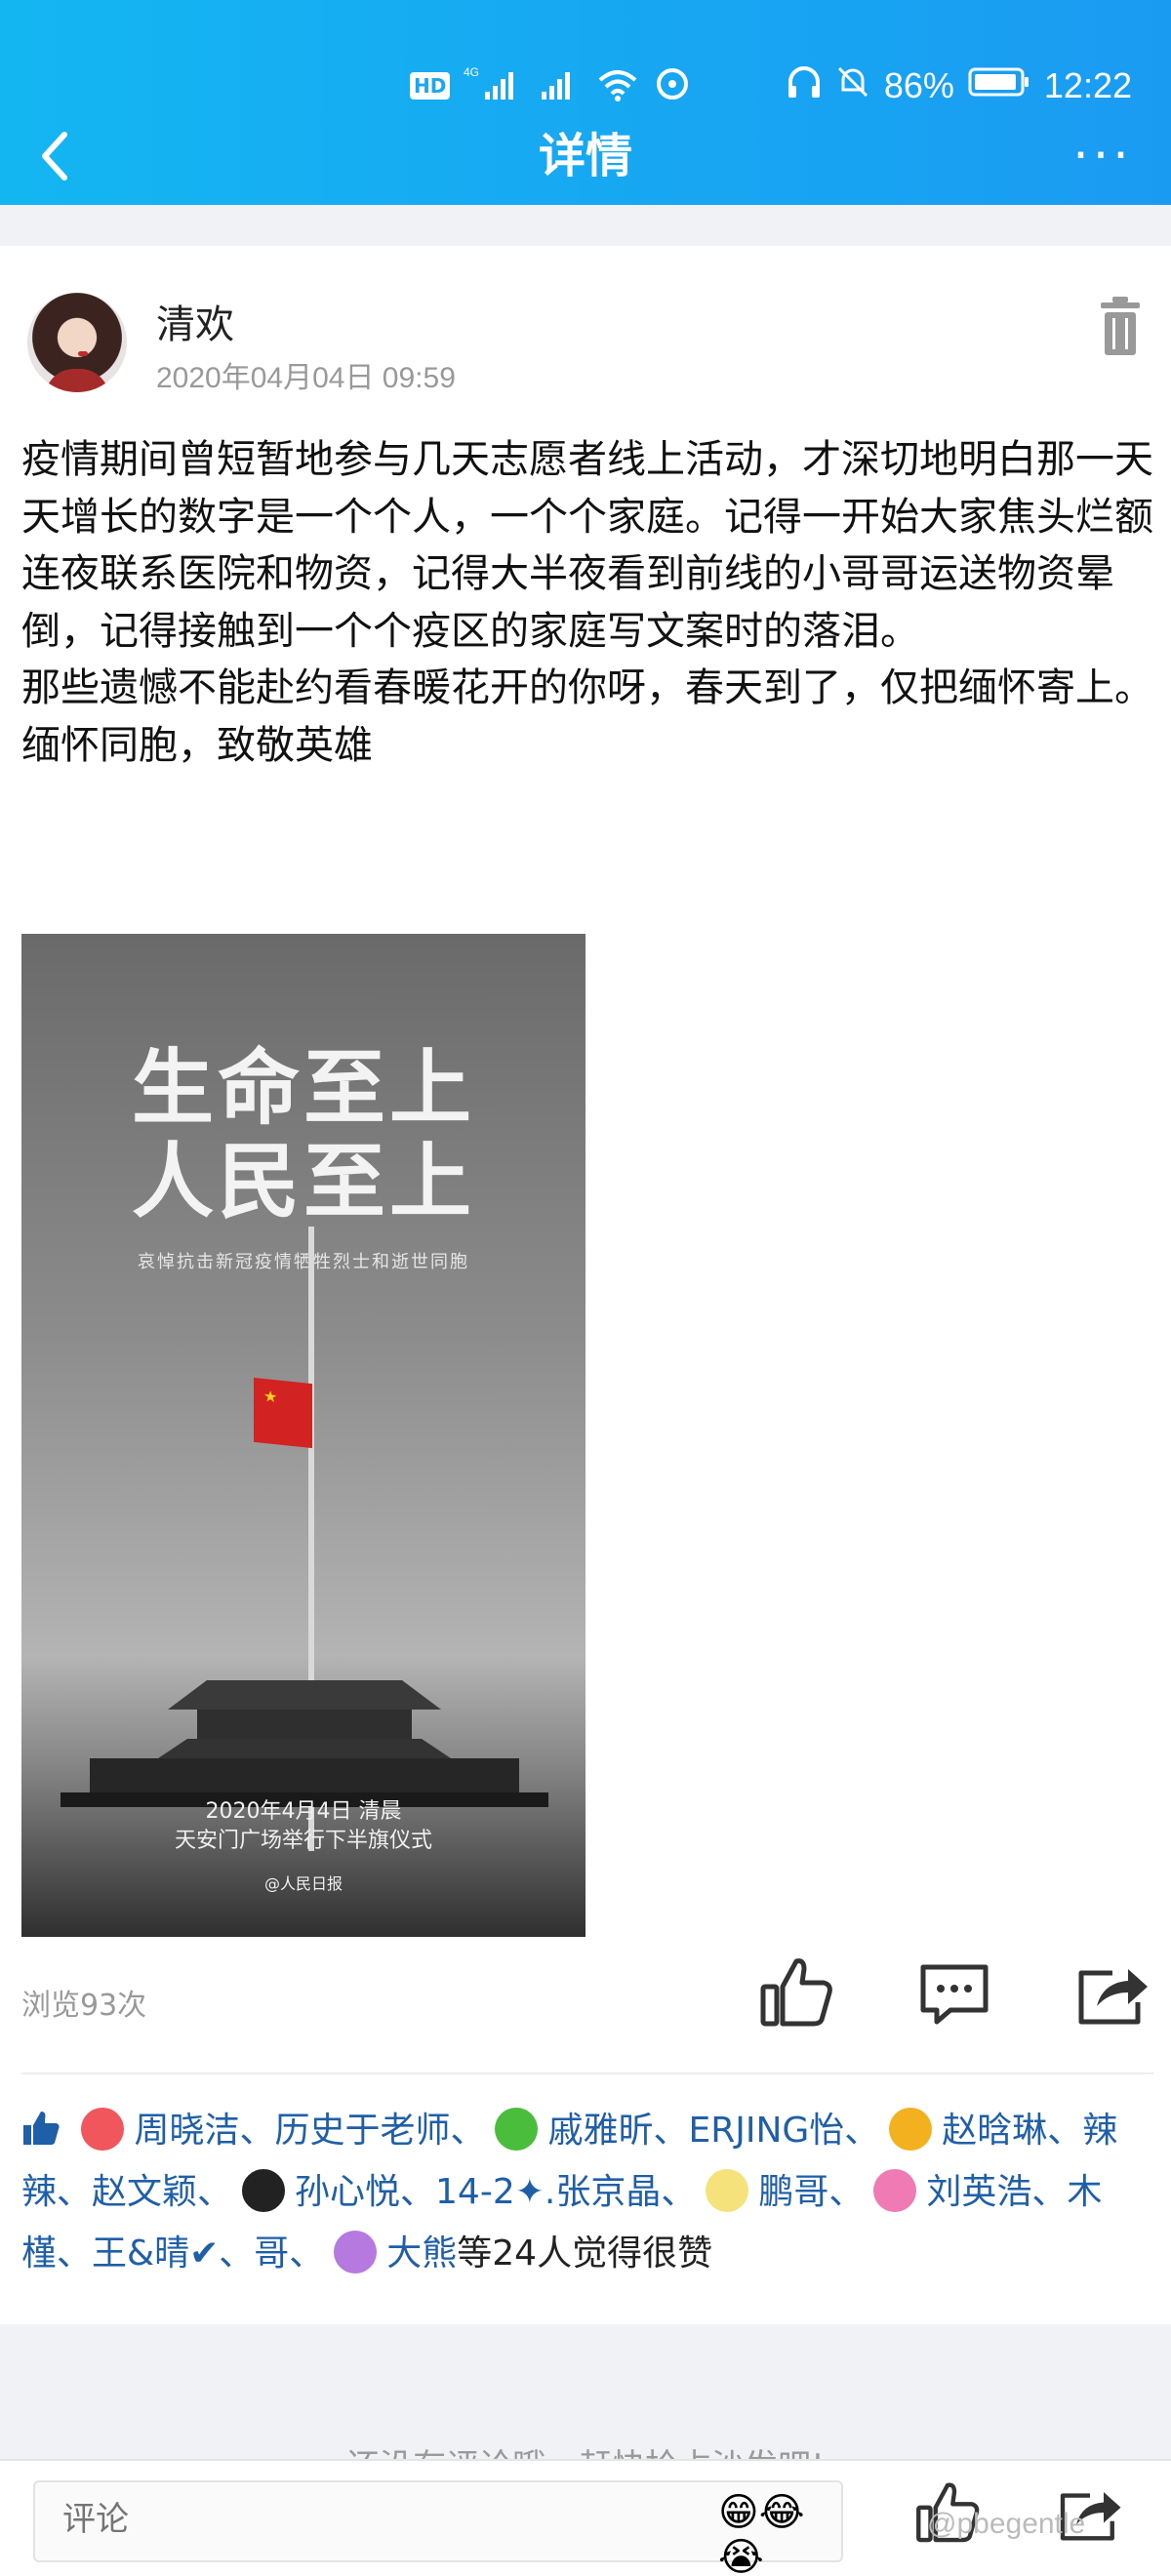  I want to click on liked-thumbs-up-icon, so click(41, 2128).